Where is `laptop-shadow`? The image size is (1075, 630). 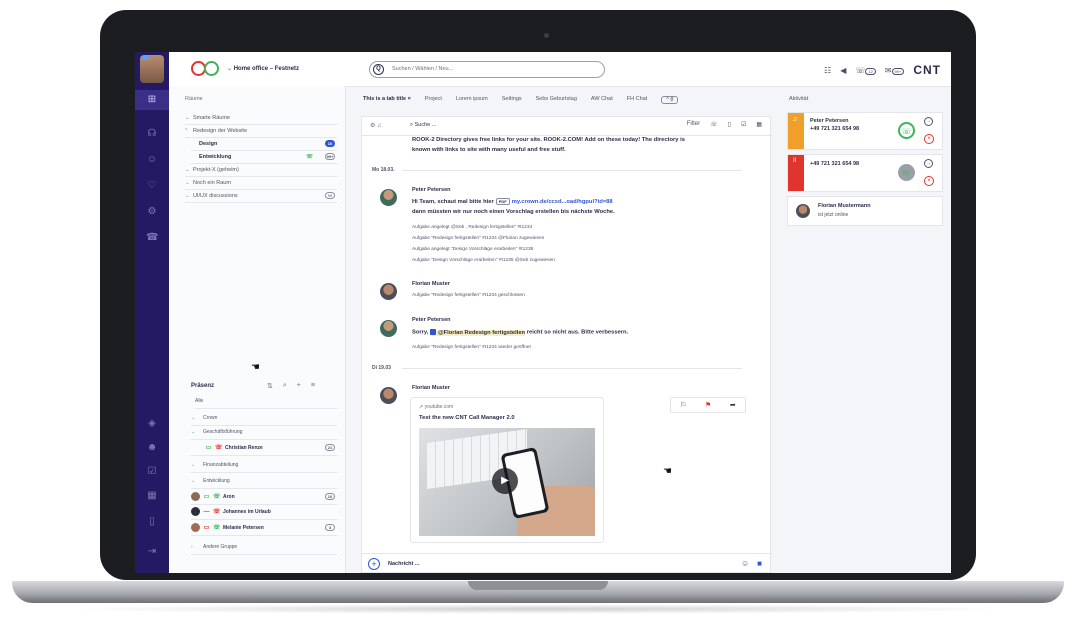 laptop-shadow is located at coordinates (537, 609).